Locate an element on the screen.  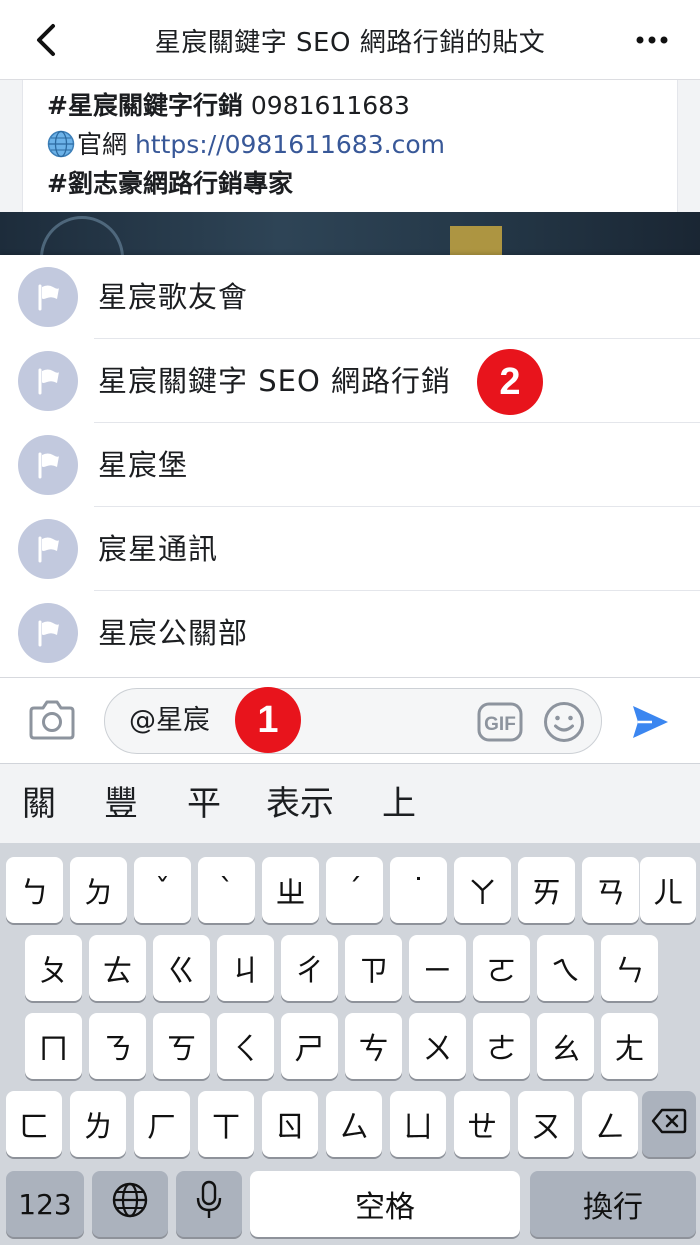
gif-icon: GIF is located at coordinates (500, 722).